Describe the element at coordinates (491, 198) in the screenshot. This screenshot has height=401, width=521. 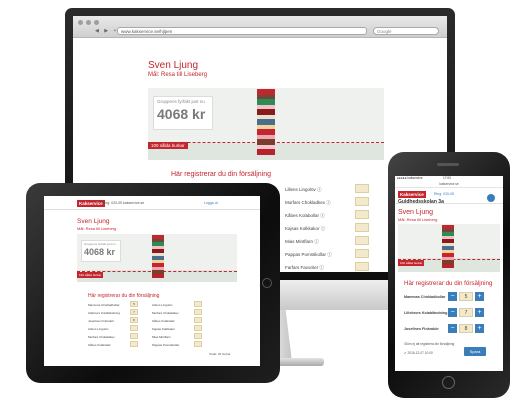
I see `profile-icon` at that location.